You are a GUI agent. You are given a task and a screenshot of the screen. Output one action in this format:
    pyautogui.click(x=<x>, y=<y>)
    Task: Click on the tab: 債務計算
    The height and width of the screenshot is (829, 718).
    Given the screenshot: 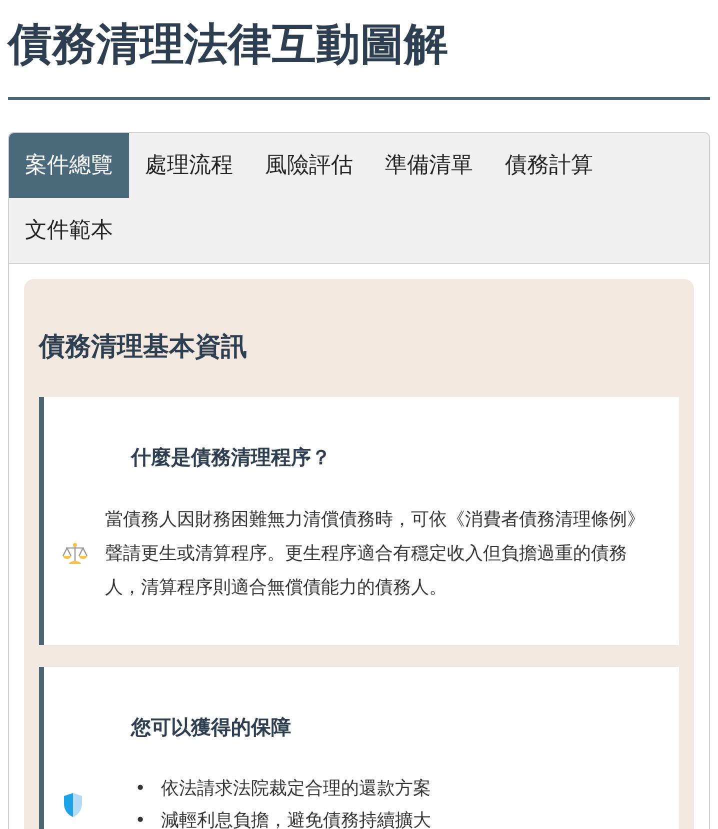 What is the action you would take?
    pyautogui.click(x=549, y=165)
    